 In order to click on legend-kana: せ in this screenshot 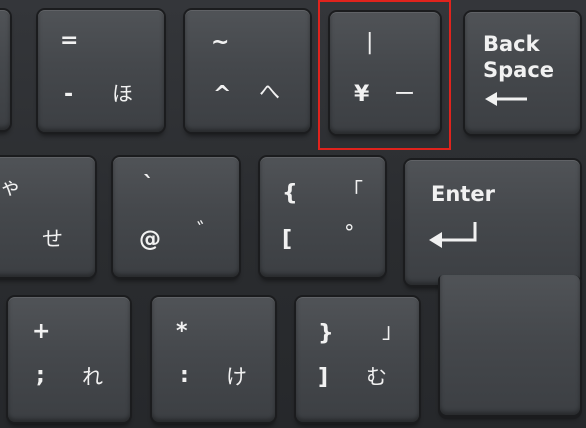, I will do `click(52, 239)`.